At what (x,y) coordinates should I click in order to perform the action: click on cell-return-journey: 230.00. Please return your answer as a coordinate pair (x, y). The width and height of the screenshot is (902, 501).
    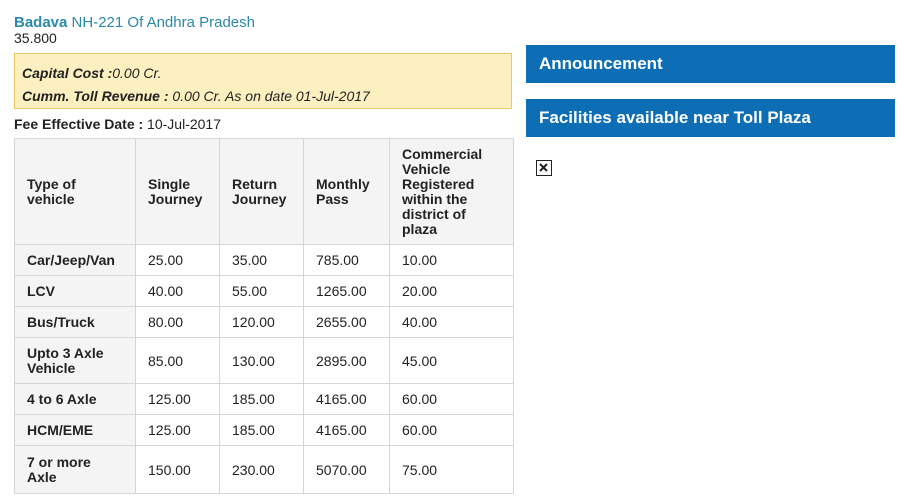
    Looking at the image, I should click on (261, 469).